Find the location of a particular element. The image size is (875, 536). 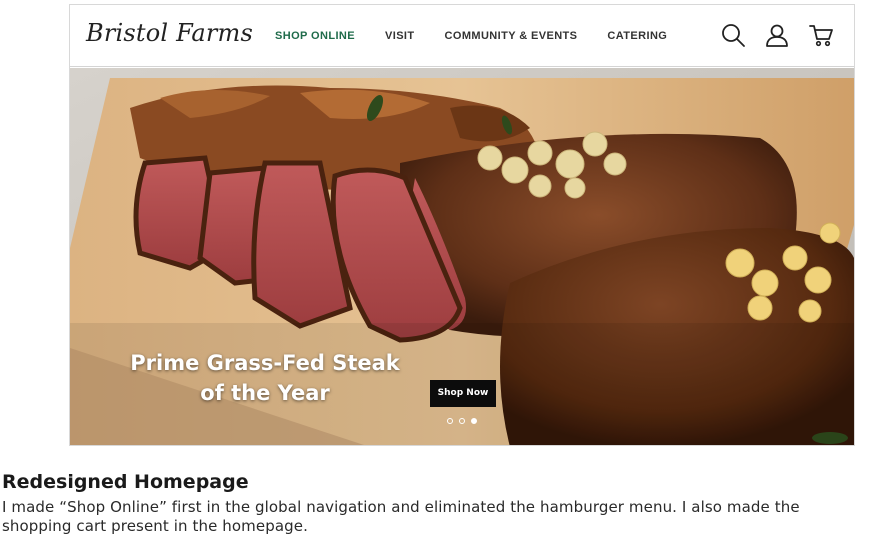

nav-shop-online: SHOP ONLINE is located at coordinates (315, 36).